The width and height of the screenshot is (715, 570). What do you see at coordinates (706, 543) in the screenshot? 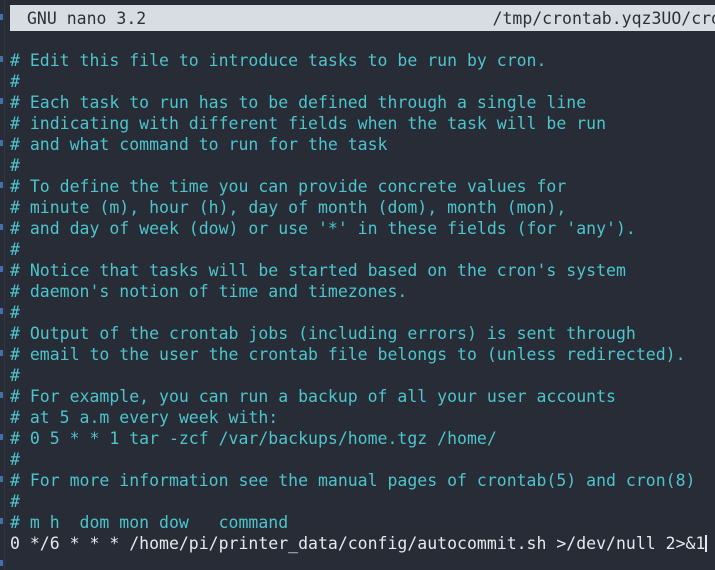
I see `text-cursor` at bounding box center [706, 543].